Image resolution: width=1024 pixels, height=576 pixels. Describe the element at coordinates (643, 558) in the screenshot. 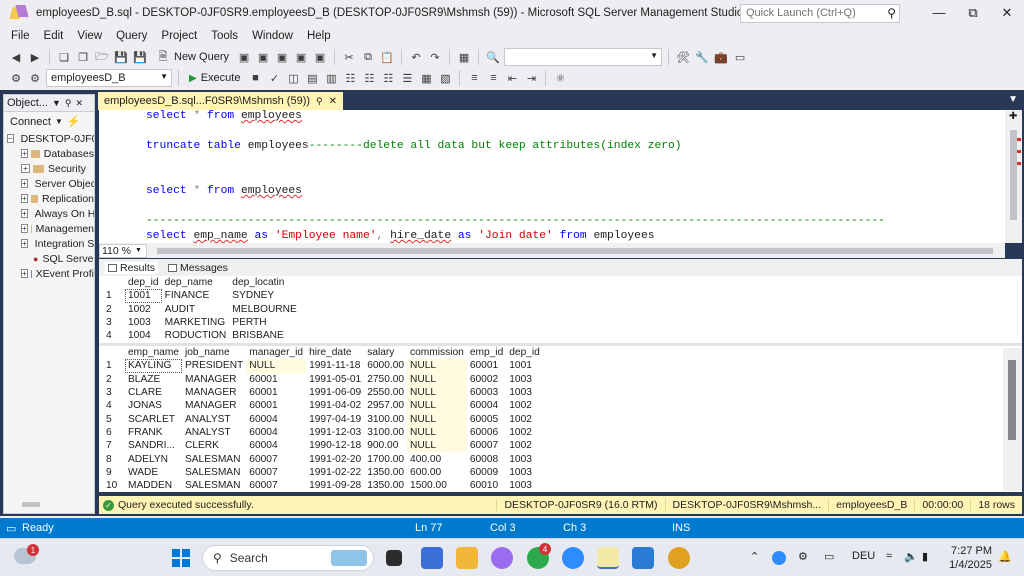

I see `vscode-icon` at that location.